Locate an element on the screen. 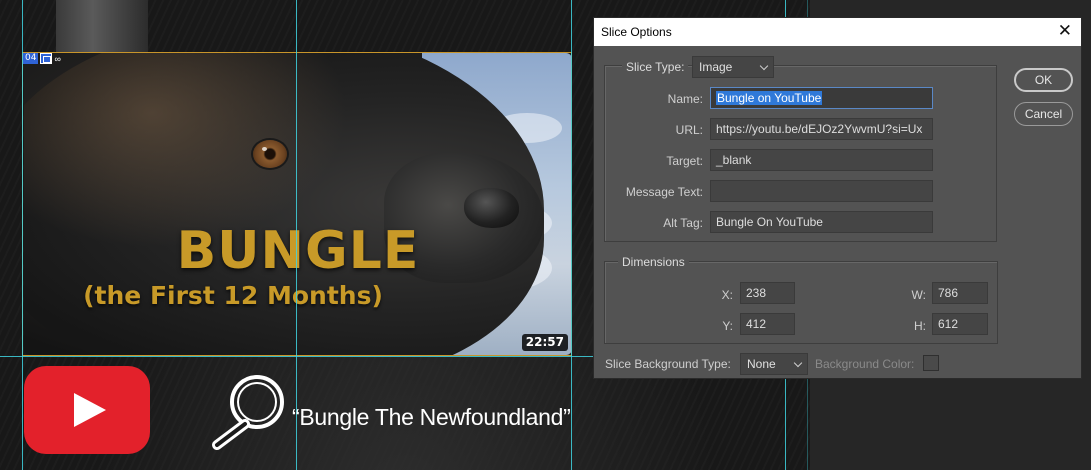 This screenshot has height=470, width=1091. w-field: 786 is located at coordinates (960, 293).